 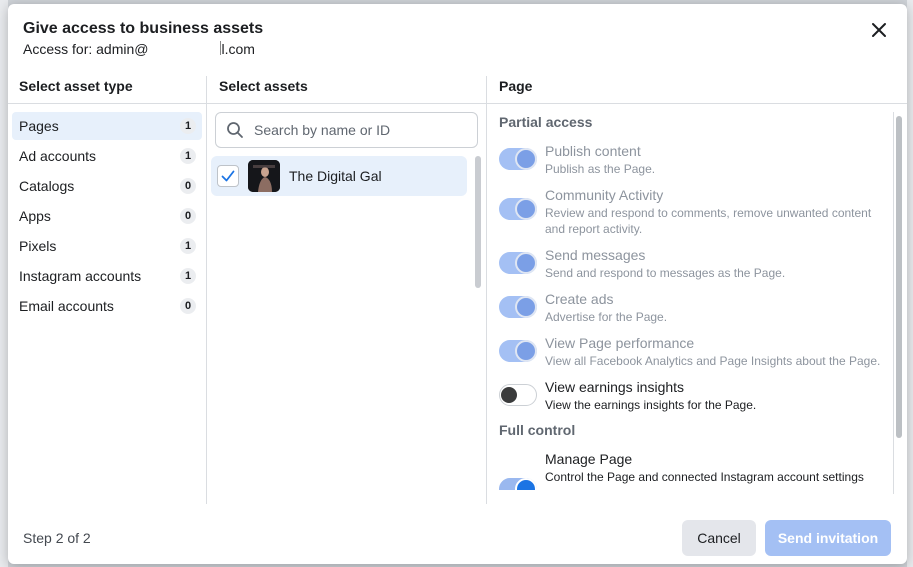 I want to click on create-ads-toggle, so click(x=518, y=307).